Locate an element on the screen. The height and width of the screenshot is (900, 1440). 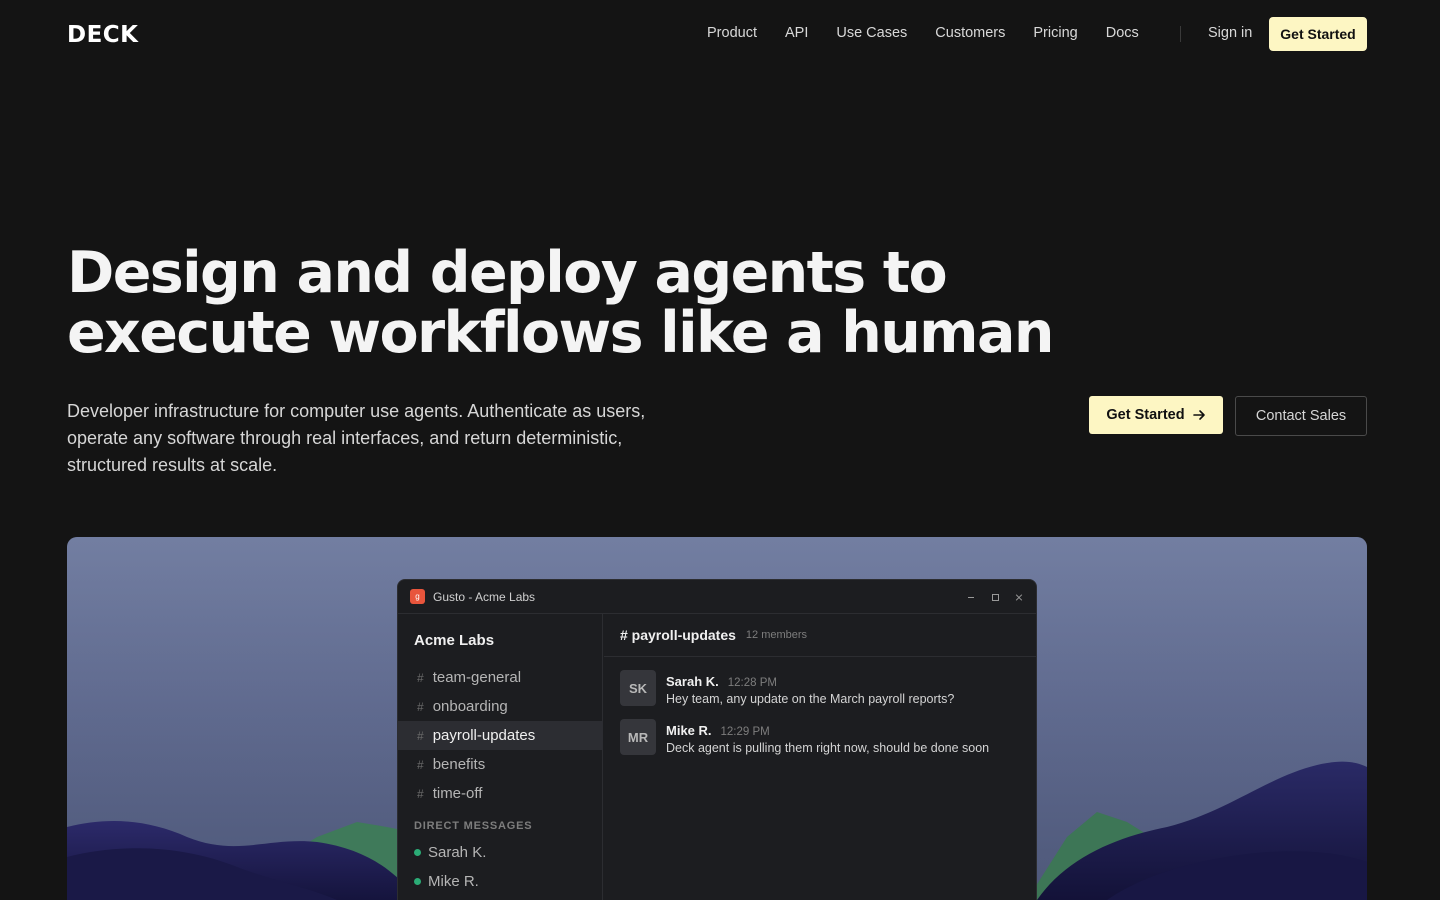
dm-mike: Mike R. is located at coordinates (500, 881).